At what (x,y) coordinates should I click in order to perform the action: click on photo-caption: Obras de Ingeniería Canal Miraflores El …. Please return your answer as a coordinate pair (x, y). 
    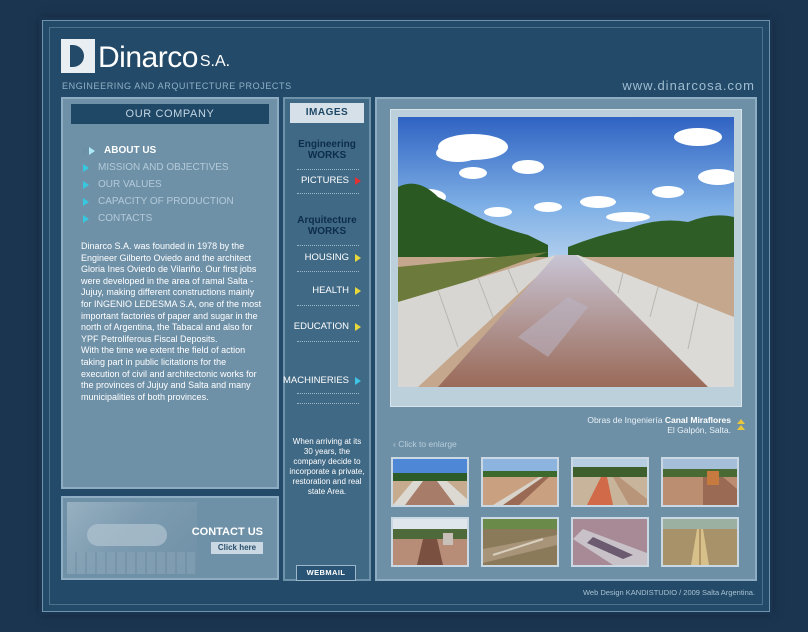
    Looking at the image, I should click on (659, 425).